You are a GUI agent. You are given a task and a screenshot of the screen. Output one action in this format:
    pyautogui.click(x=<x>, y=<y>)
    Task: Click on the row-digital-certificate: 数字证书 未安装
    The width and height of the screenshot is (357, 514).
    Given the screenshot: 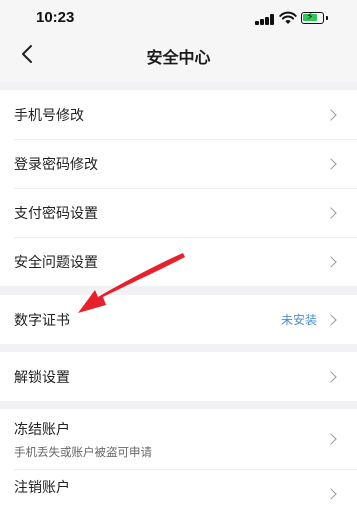 What is the action you would take?
    pyautogui.click(x=178, y=319)
    